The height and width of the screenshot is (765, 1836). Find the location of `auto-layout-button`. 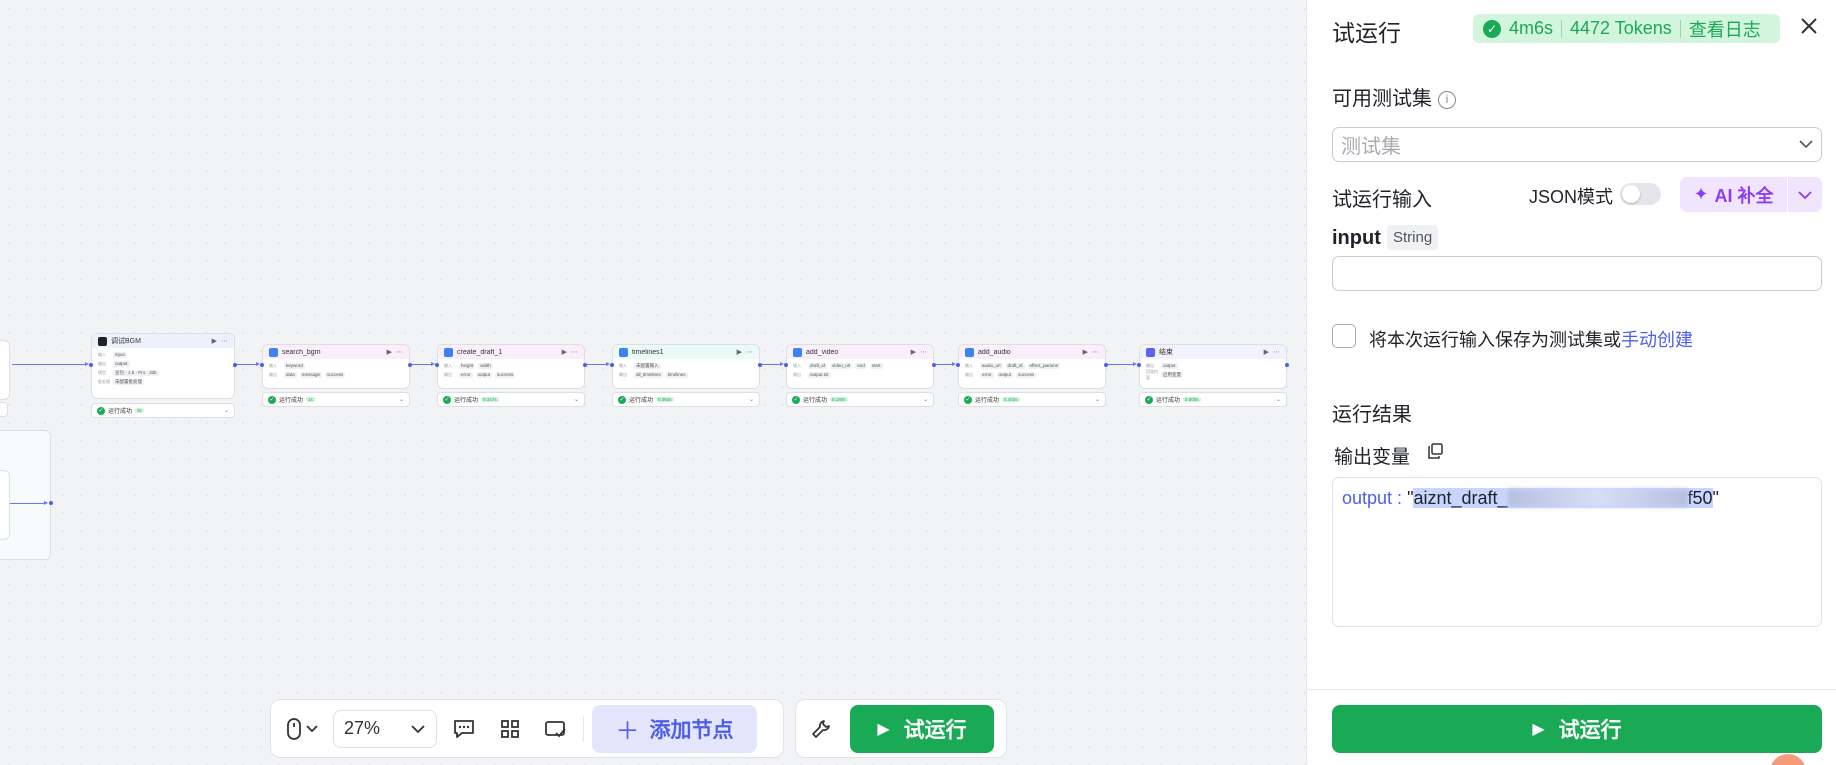

auto-layout-button is located at coordinates (510, 729).